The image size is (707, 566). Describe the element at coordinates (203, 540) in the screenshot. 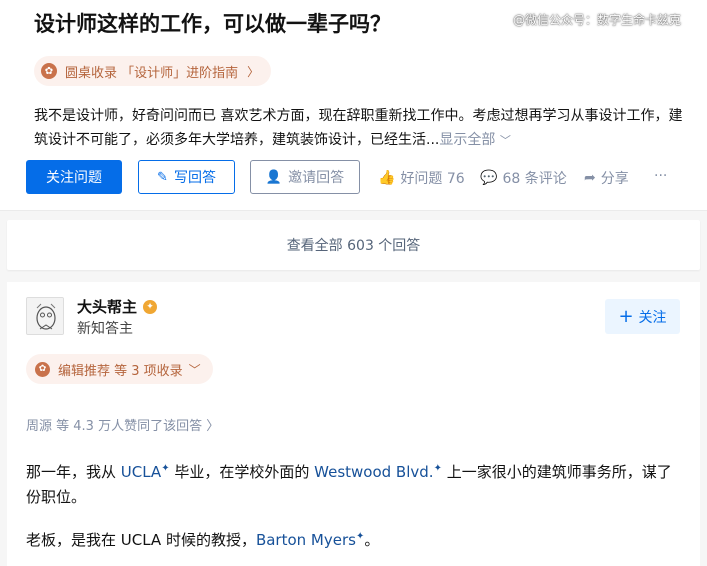

I see `answer-paragraph-2: 老板，是我在 UCLA 时候的教授，Barton Myers✦。` at that location.